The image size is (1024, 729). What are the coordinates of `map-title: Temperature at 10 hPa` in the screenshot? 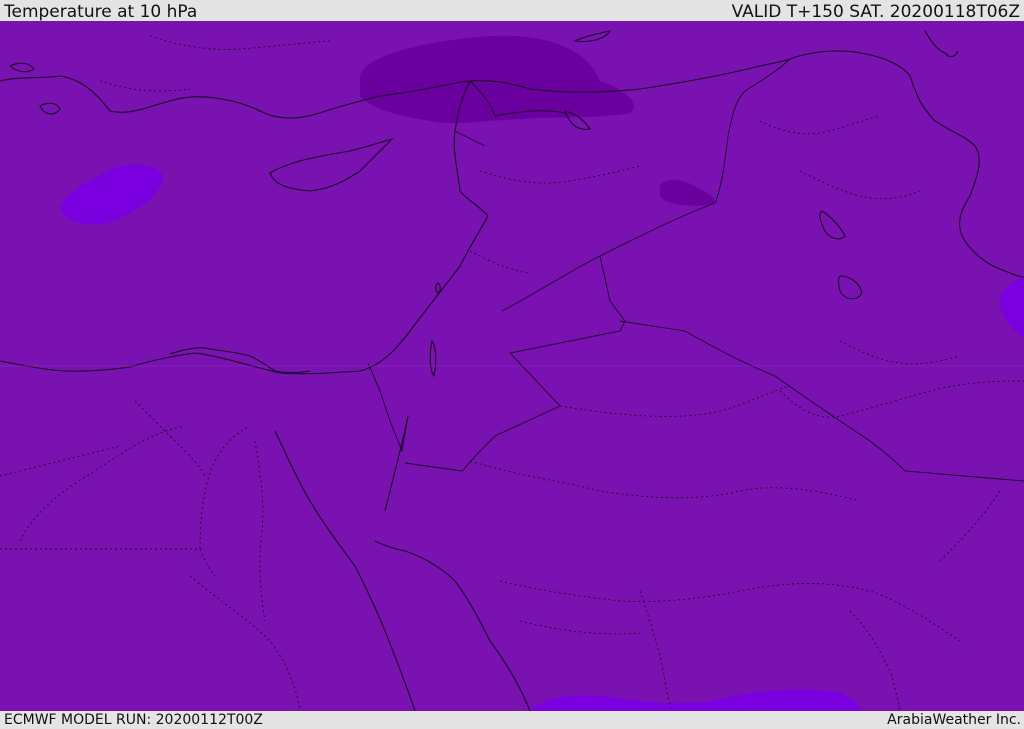 It's located at (101, 12).